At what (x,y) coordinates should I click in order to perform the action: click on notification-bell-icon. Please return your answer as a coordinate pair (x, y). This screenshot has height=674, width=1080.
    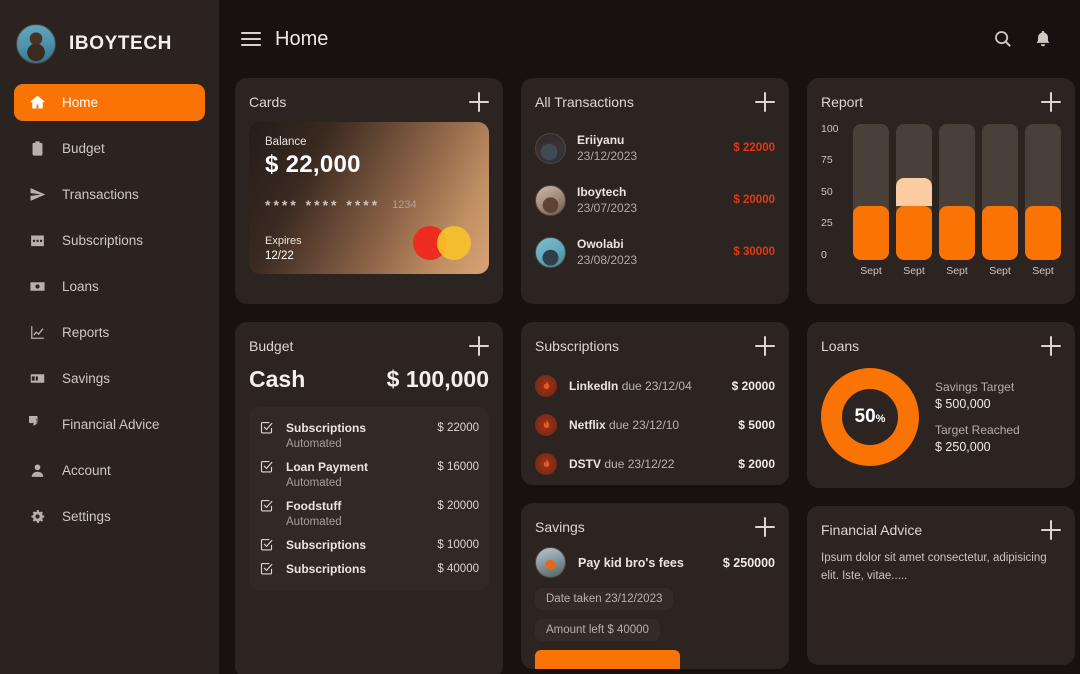
    Looking at the image, I should click on (1043, 39).